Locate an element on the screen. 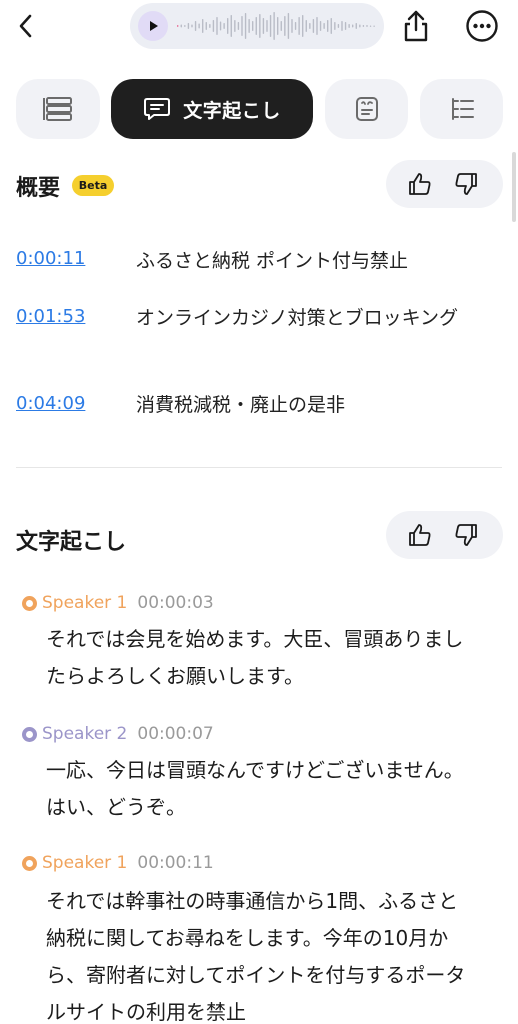  chevron-left-icon is located at coordinates (25, 26).